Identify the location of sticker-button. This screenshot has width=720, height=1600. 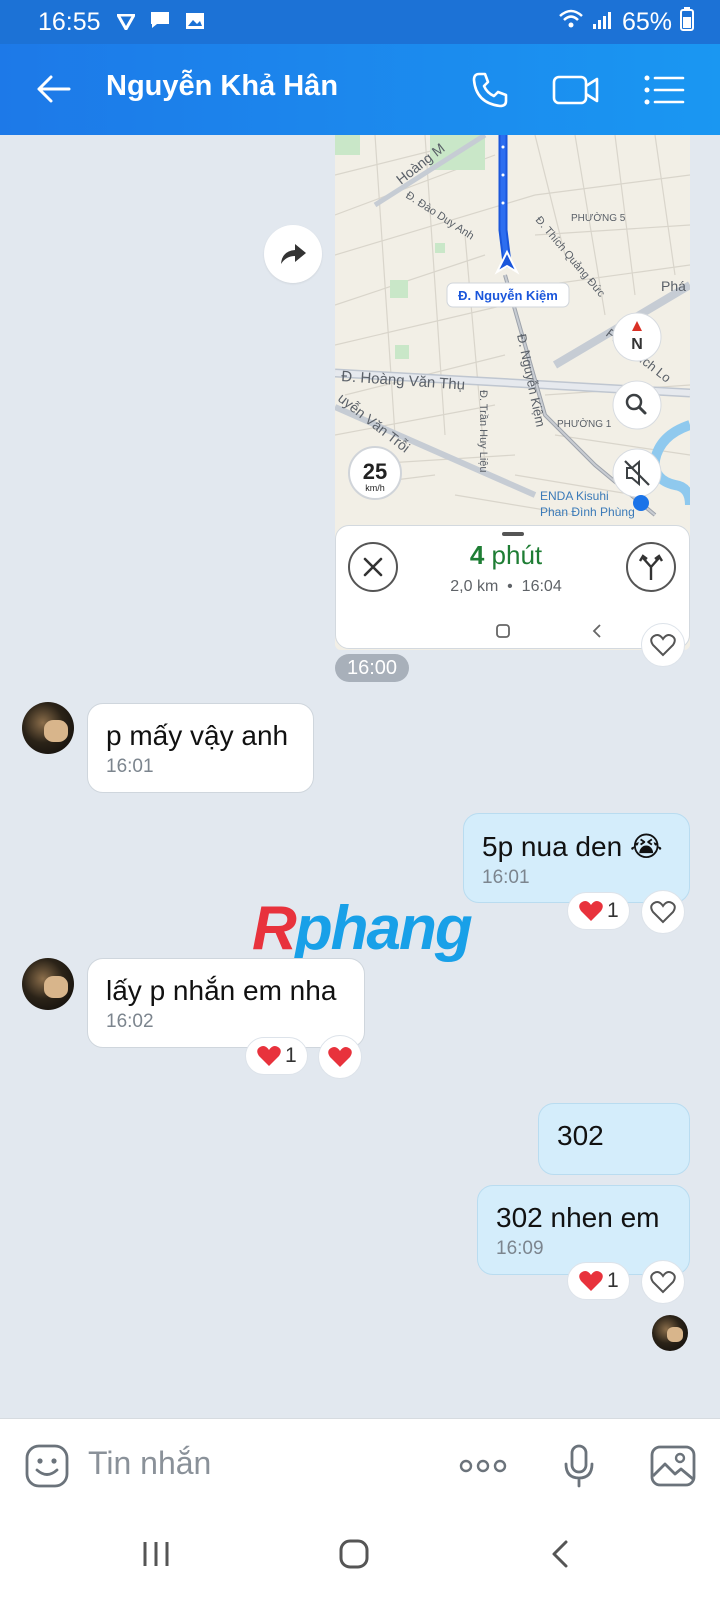
(47, 1466).